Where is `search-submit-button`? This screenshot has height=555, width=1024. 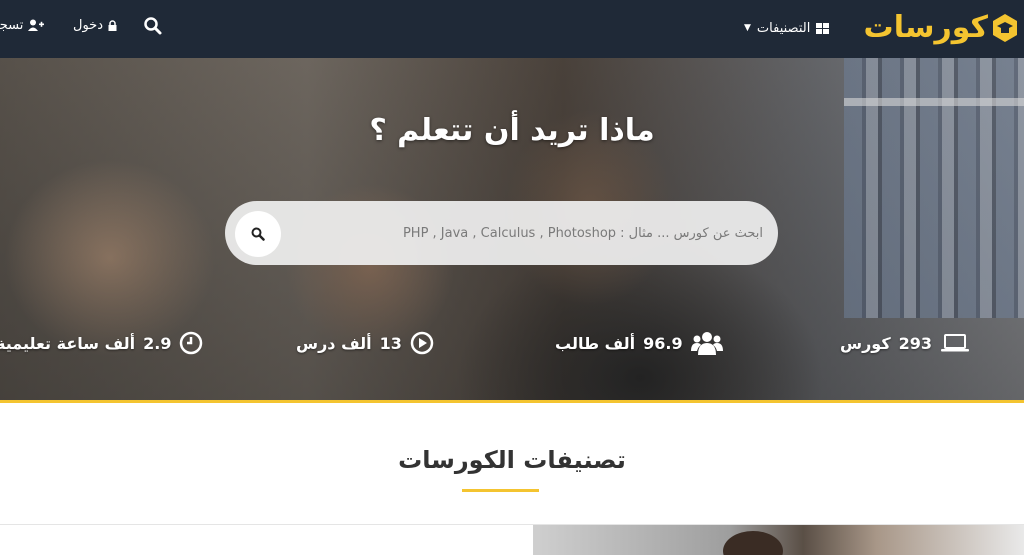 search-submit-button is located at coordinates (258, 234).